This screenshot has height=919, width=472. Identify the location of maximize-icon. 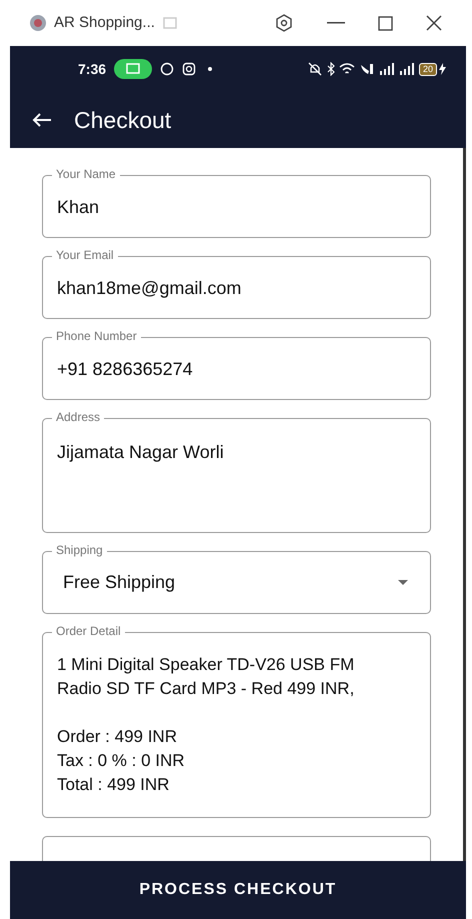
(385, 23).